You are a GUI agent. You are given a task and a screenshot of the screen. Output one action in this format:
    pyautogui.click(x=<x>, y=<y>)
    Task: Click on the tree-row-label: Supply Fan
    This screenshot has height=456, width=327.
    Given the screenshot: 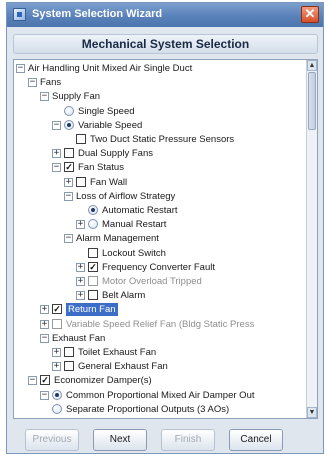 What is the action you would take?
    pyautogui.click(x=76, y=97)
    